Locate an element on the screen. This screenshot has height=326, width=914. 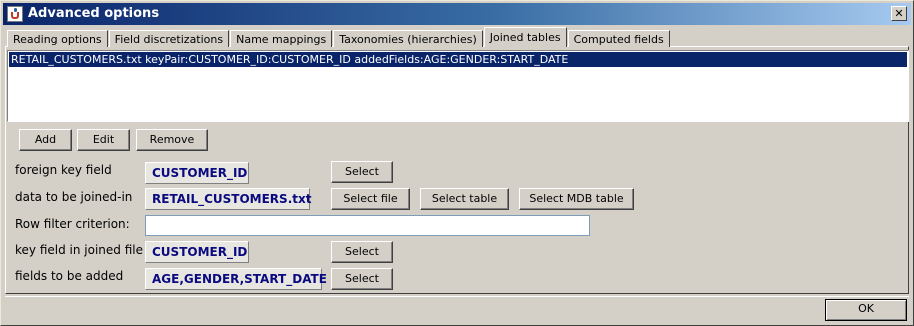
ok-button: OK is located at coordinates (866, 310).